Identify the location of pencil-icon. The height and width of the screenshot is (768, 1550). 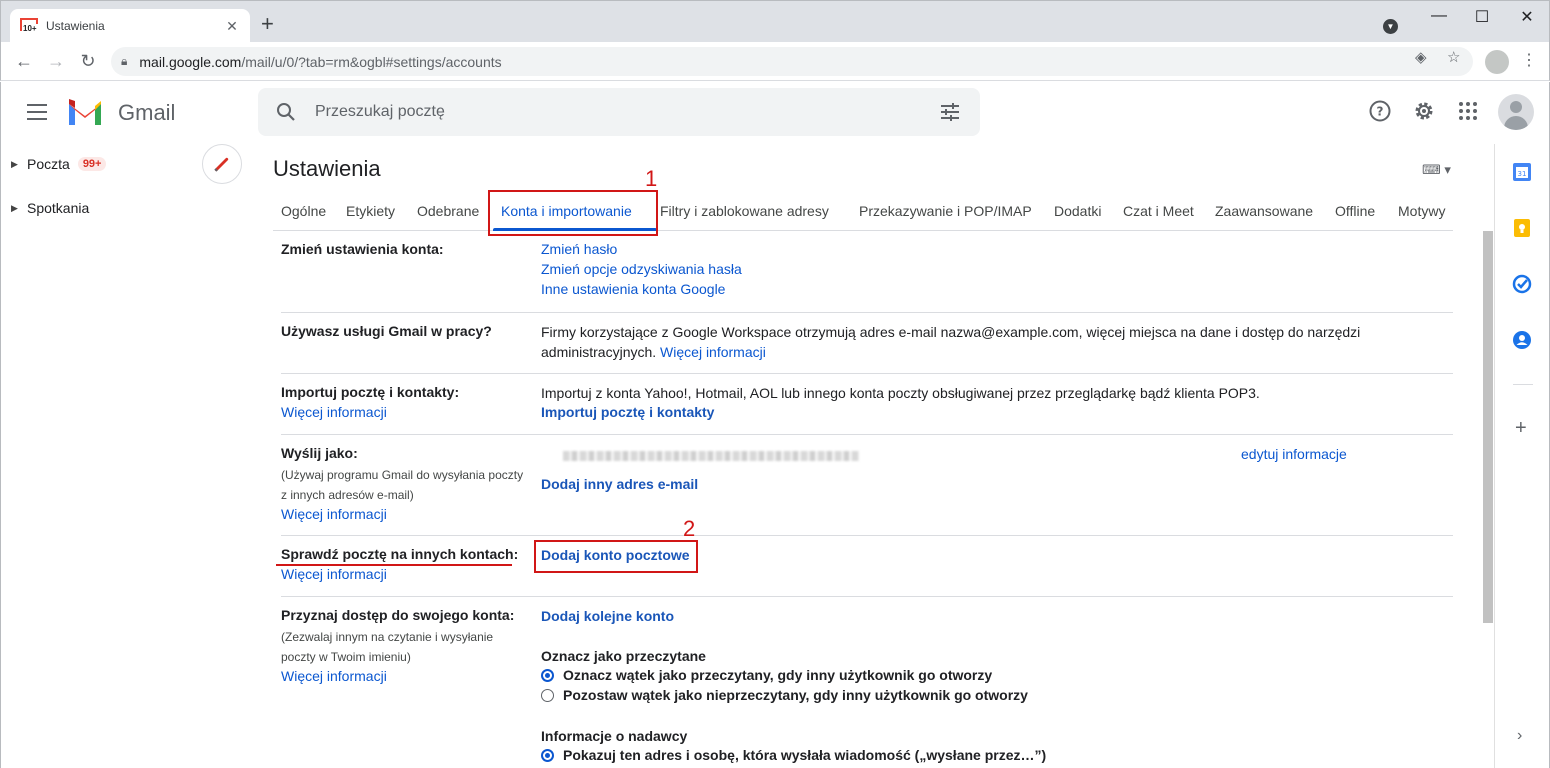
(221, 164).